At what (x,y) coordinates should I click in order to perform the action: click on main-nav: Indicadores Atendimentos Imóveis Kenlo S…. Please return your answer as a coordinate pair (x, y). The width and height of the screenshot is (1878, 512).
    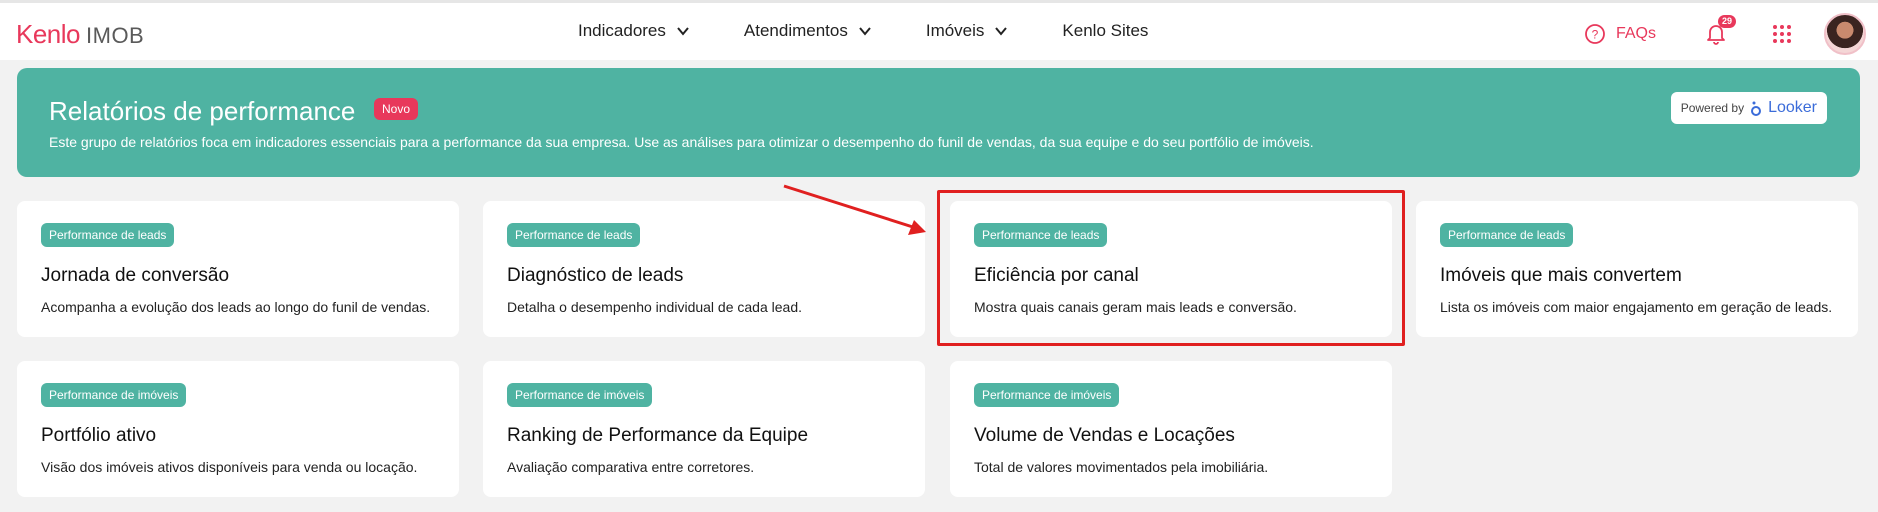
    Looking at the image, I should click on (890, 31).